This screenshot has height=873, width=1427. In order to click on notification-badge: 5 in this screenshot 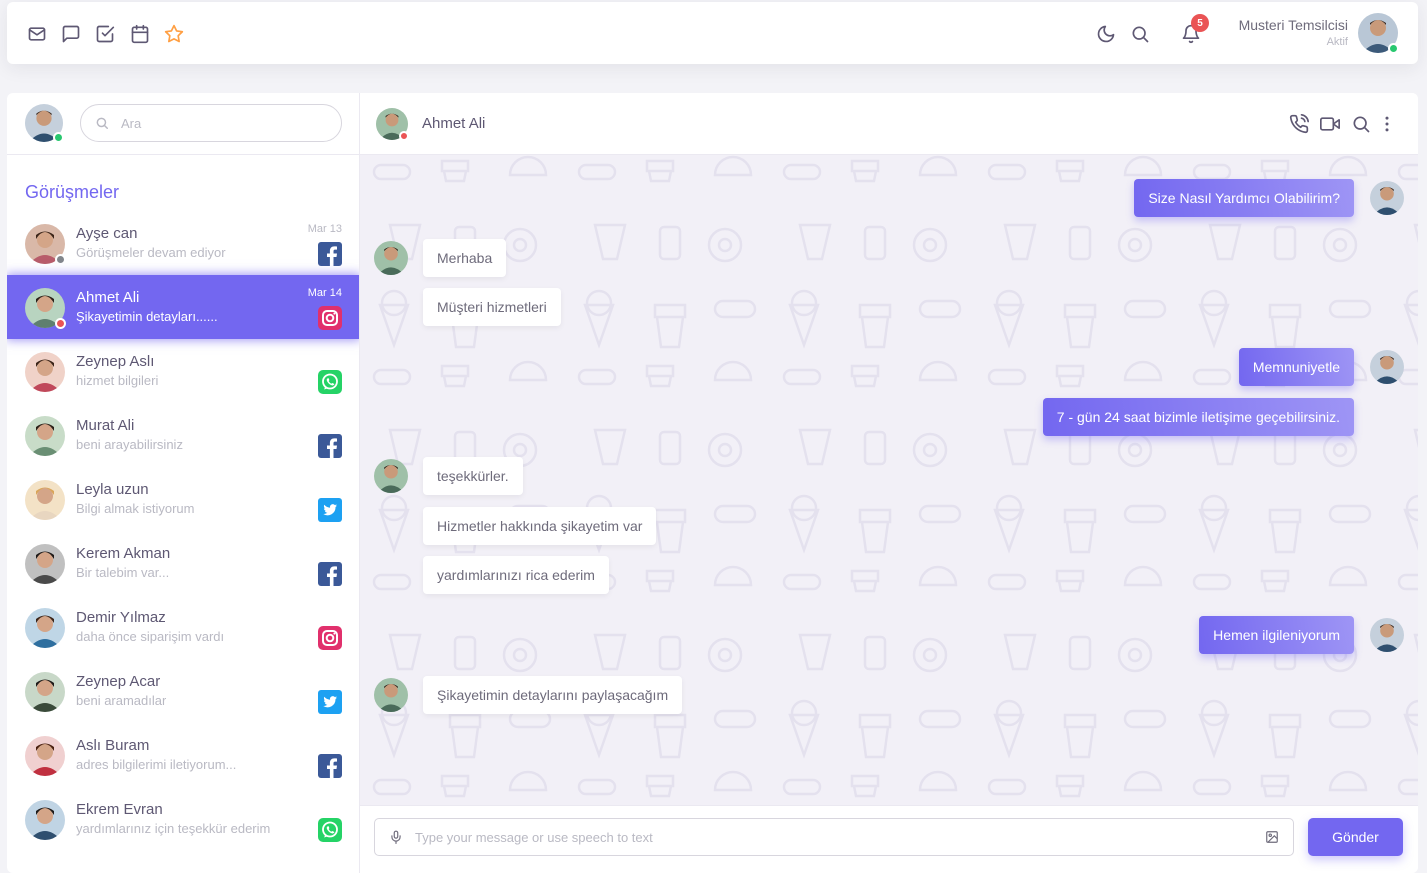, I will do `click(1200, 23)`.